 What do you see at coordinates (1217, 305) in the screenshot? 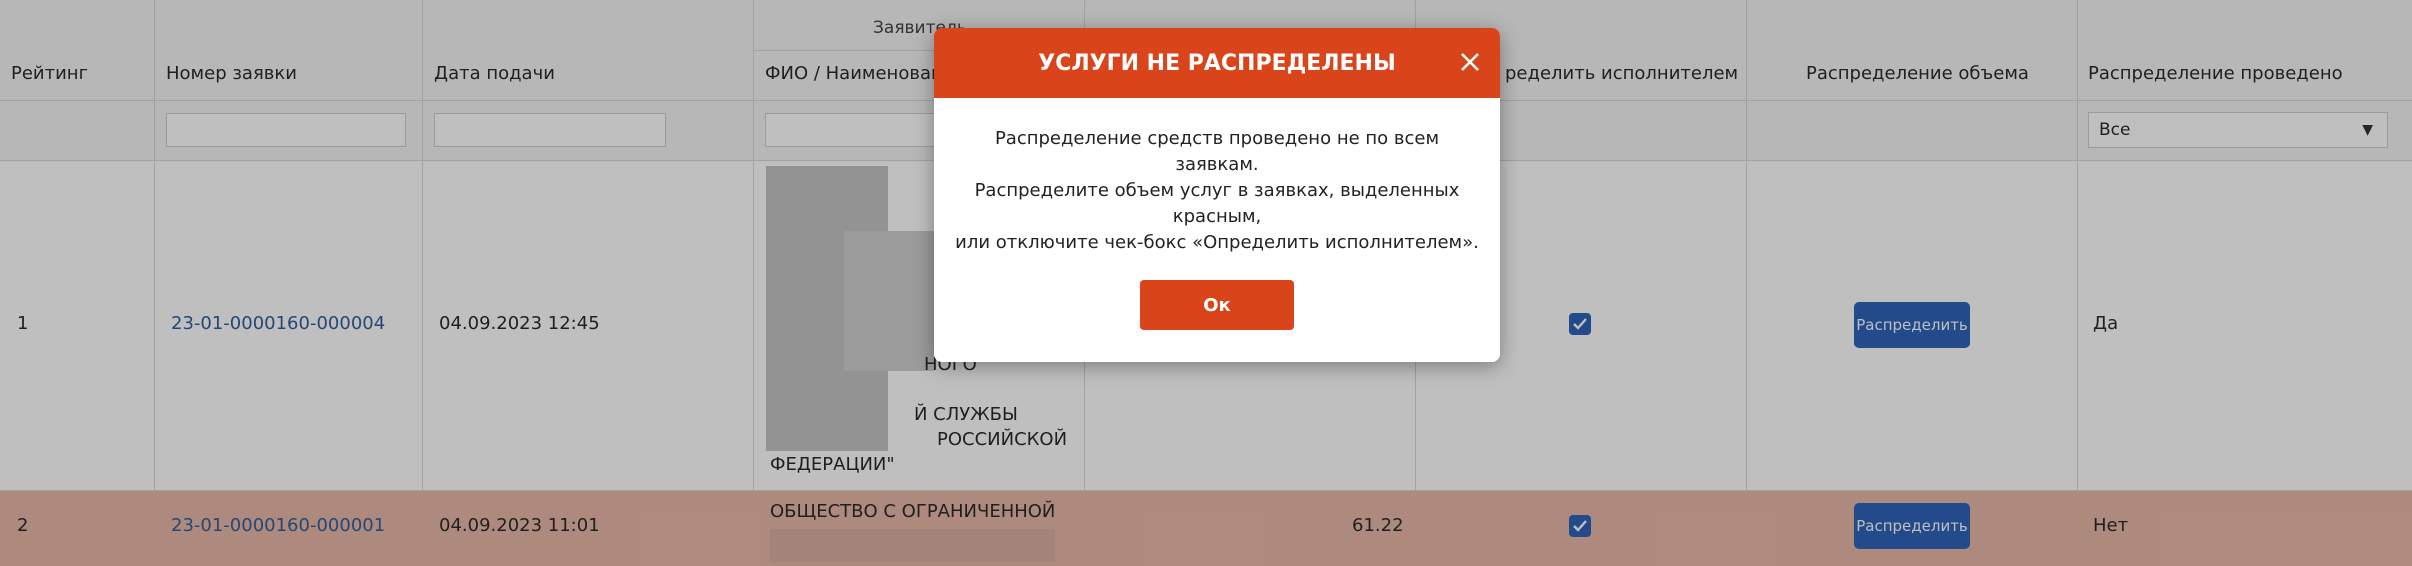
I see `ok-button: Ок` at bounding box center [1217, 305].